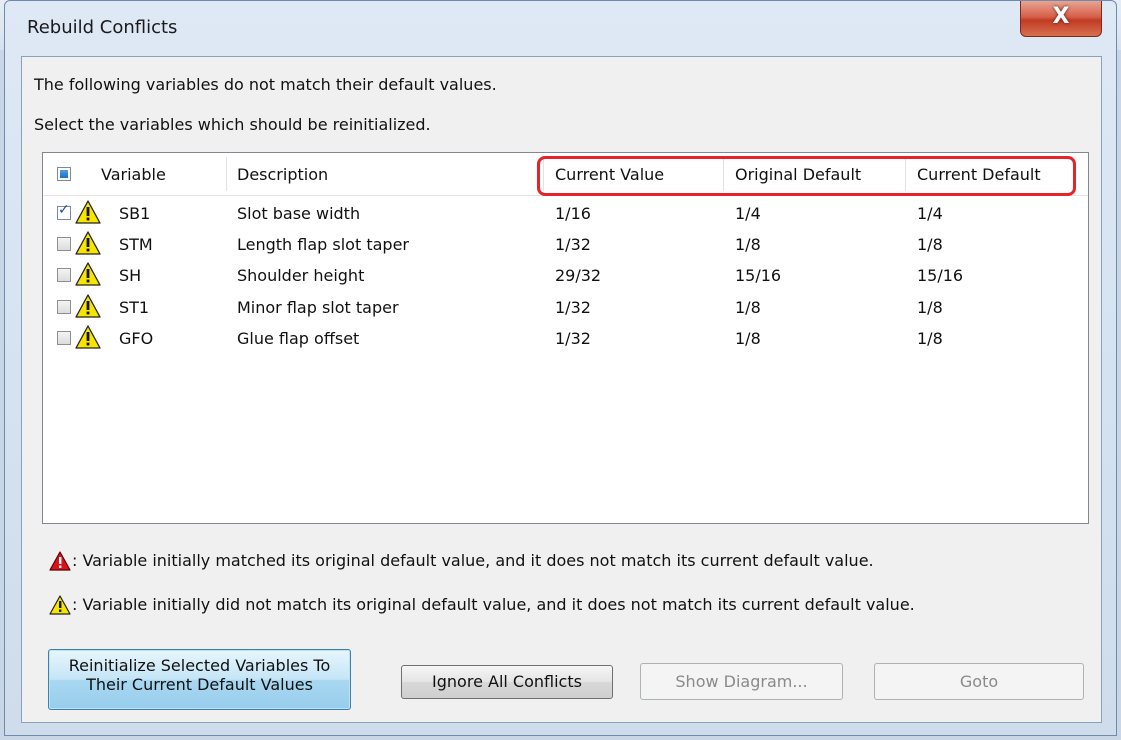  What do you see at coordinates (282, 174) in the screenshot?
I see `column-header-description: Description` at bounding box center [282, 174].